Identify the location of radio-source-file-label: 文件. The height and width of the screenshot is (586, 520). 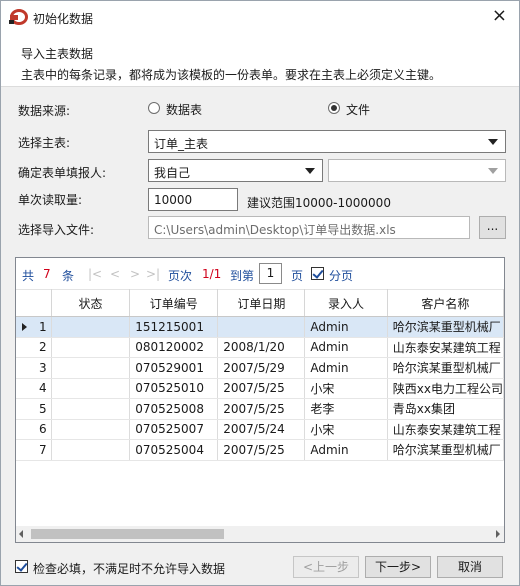
(358, 109).